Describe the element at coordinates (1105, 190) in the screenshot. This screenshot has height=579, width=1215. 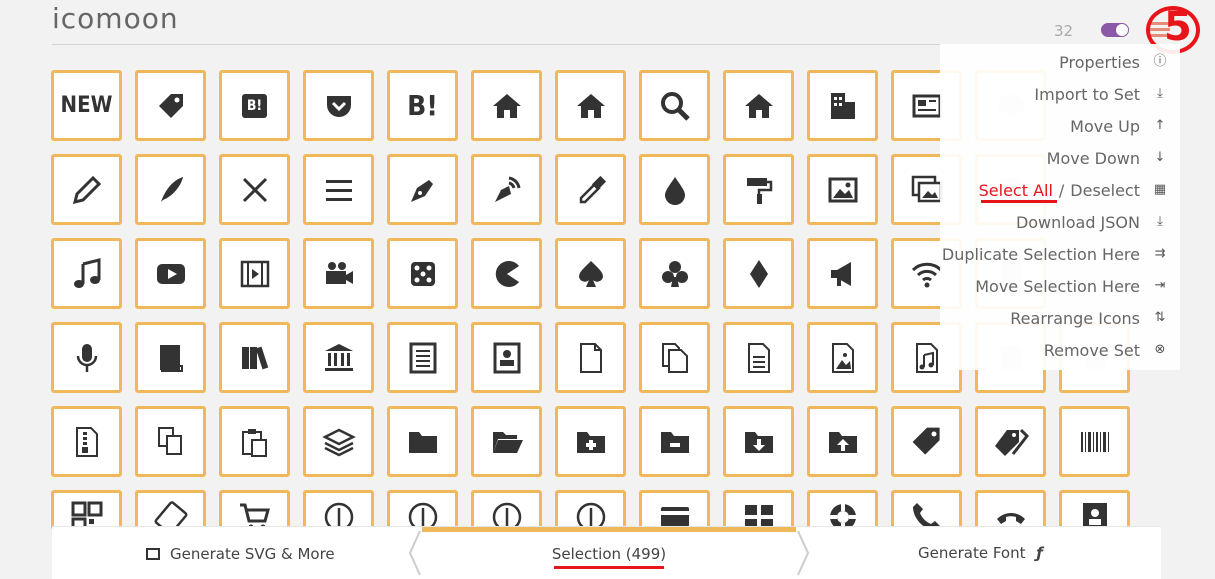
I see `deselect-link: Deselect` at that location.